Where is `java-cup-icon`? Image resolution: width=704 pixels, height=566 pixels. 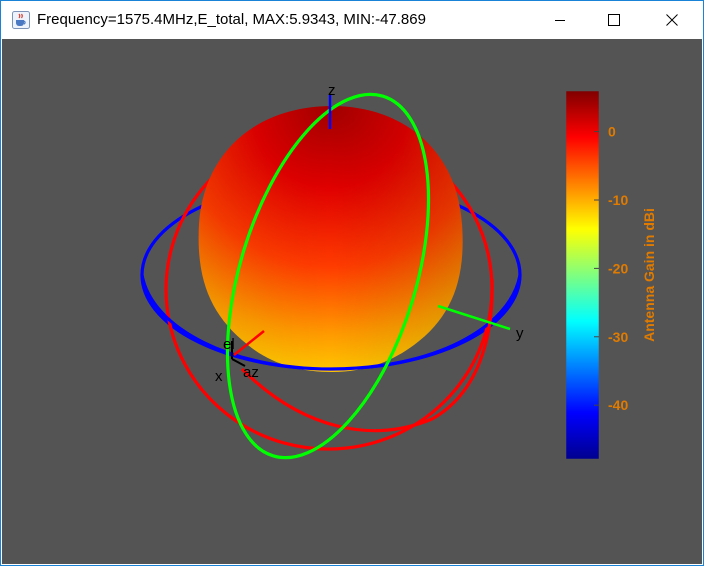 java-cup-icon is located at coordinates (21, 20).